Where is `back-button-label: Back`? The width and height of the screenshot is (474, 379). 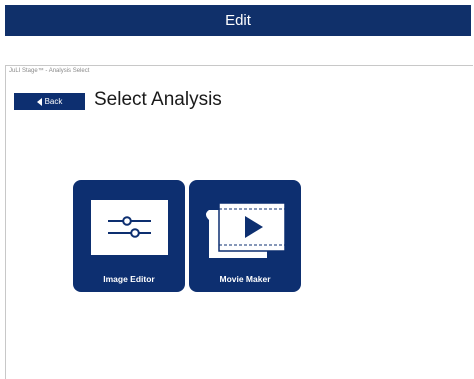
back-button-label: Back is located at coordinates (53, 101).